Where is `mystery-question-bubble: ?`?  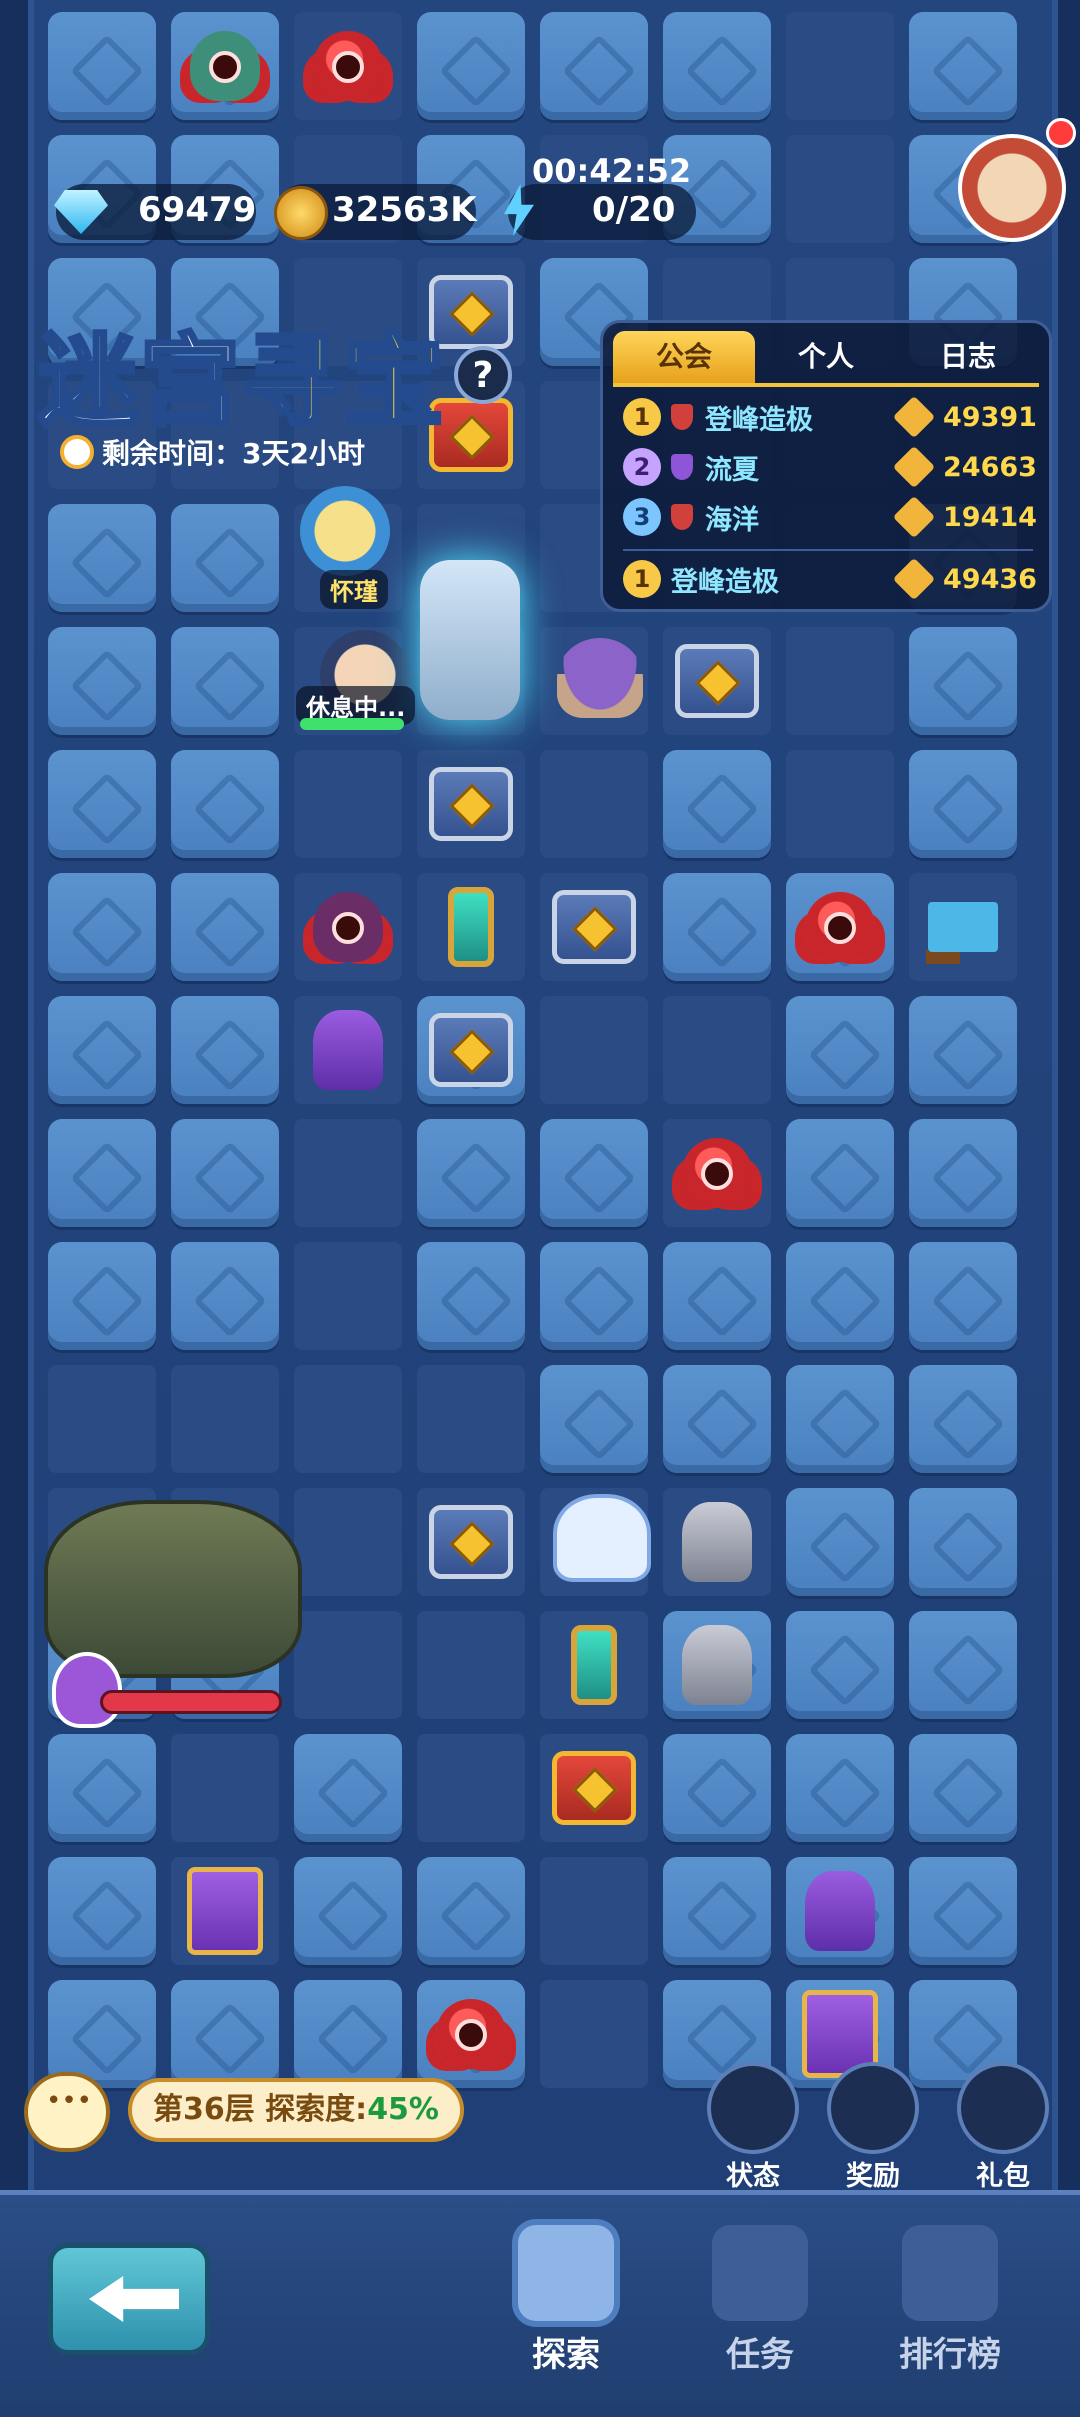 mystery-question-bubble: ? is located at coordinates (483, 375).